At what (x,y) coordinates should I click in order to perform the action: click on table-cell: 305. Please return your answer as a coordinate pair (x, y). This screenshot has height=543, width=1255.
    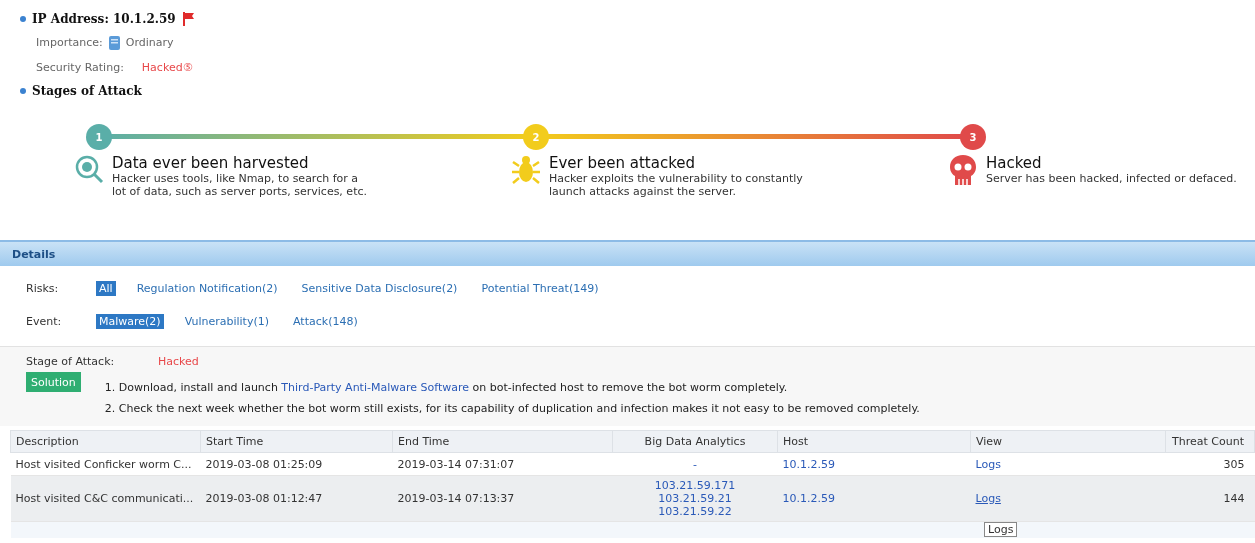
    Looking at the image, I should click on (1210, 464).